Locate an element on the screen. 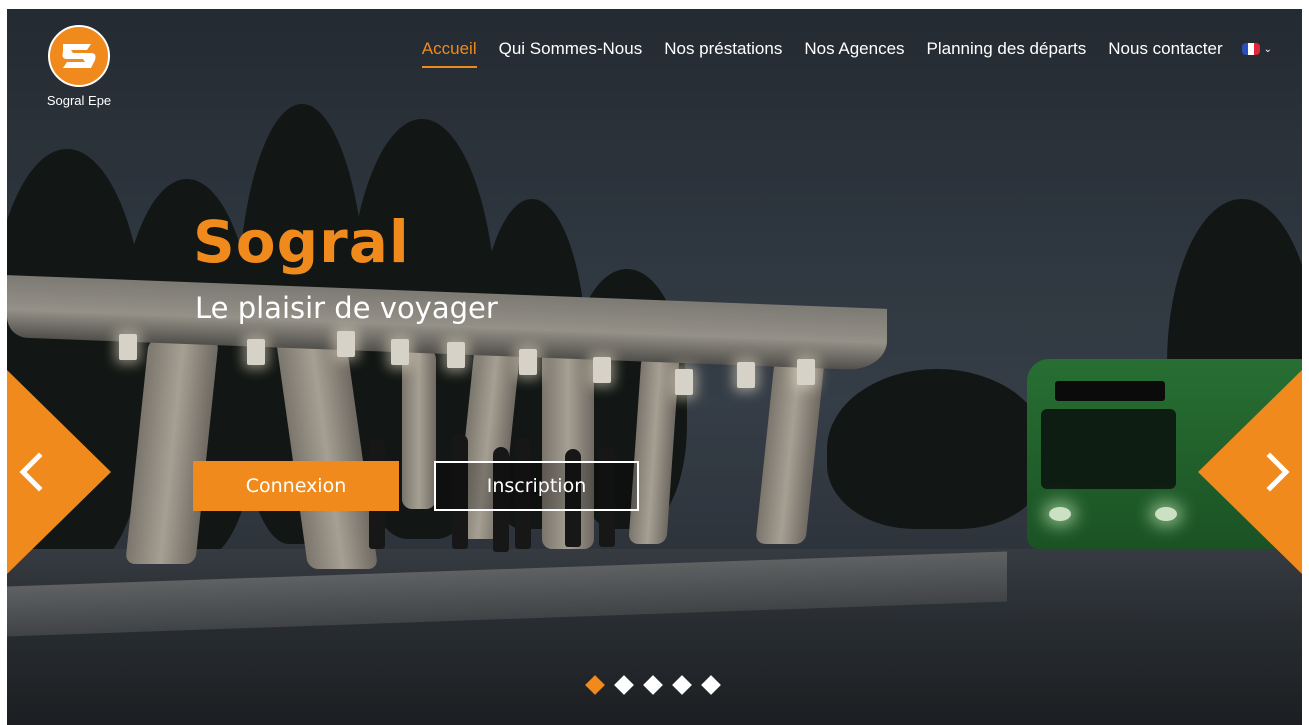 This screenshot has height=725, width=1309. france-flag-icon is located at coordinates (1250, 49).